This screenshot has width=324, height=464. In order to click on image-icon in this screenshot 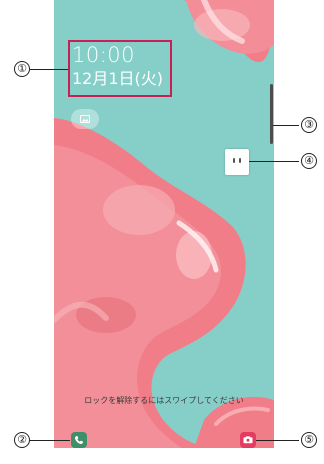, I will do `click(85, 119)`.